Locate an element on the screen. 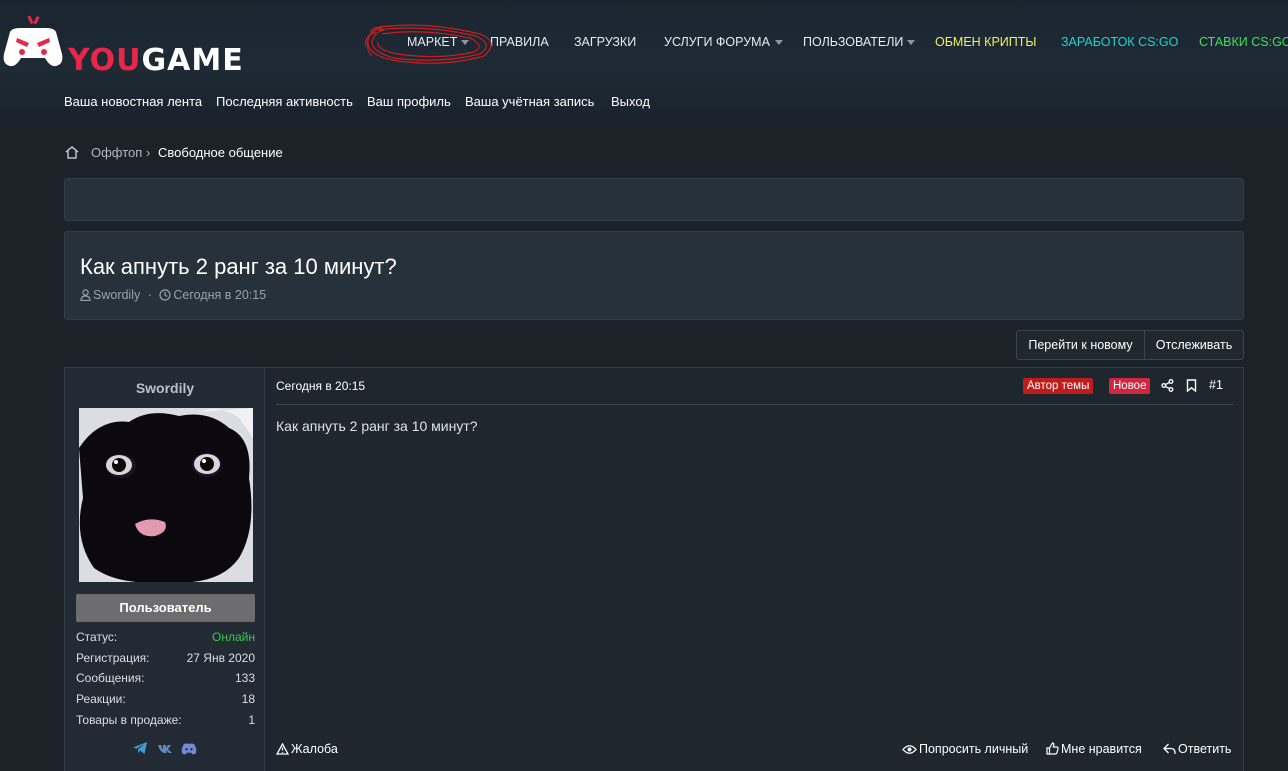  thread-actions: Перейти к новому Отслеживать is located at coordinates (1130, 345).